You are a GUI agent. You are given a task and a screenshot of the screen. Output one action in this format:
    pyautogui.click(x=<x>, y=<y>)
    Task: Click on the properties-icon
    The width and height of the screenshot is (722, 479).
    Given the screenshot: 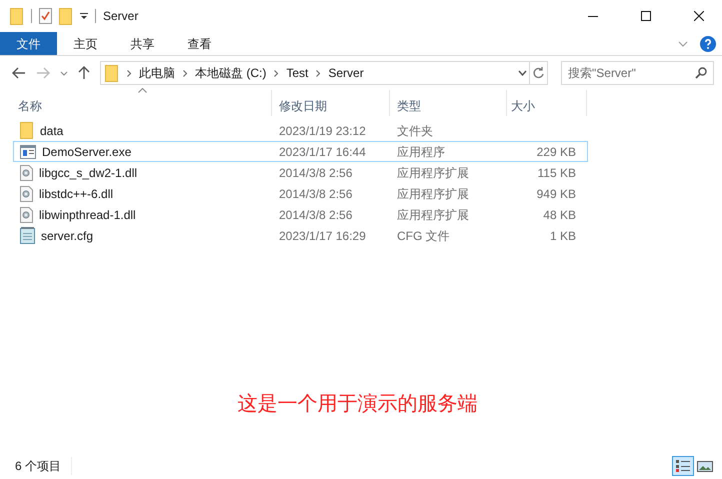 What is the action you would take?
    pyautogui.click(x=45, y=16)
    